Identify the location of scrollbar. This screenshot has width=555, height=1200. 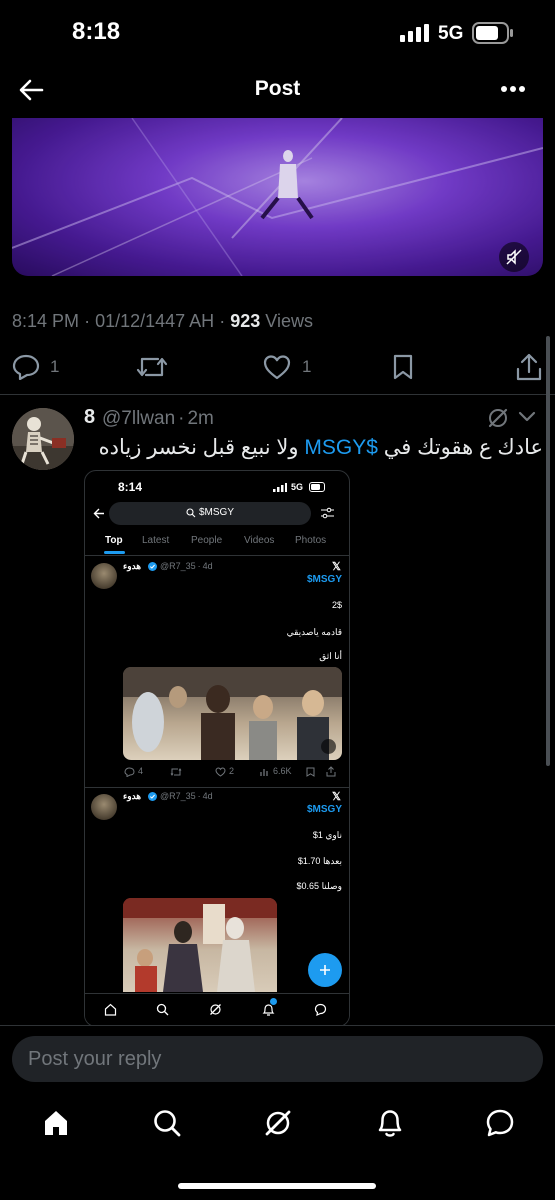
(548, 551).